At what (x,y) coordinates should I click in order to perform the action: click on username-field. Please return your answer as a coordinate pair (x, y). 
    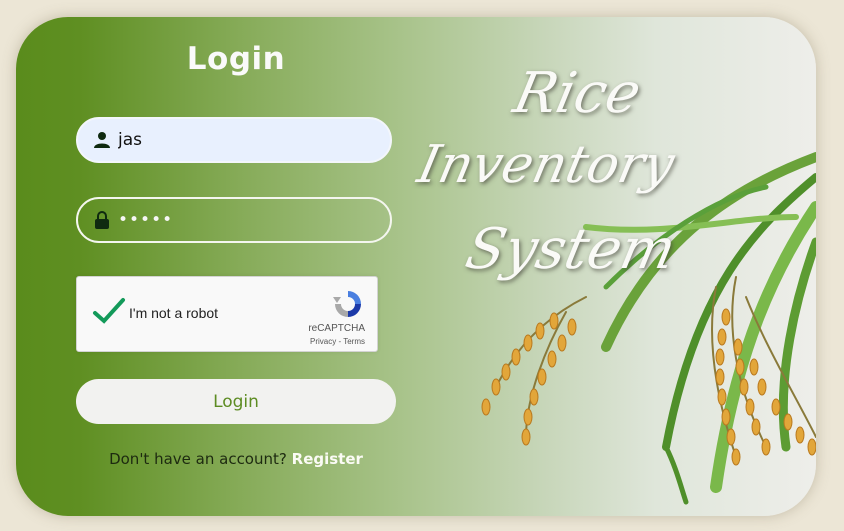
    Looking at the image, I should click on (234, 140).